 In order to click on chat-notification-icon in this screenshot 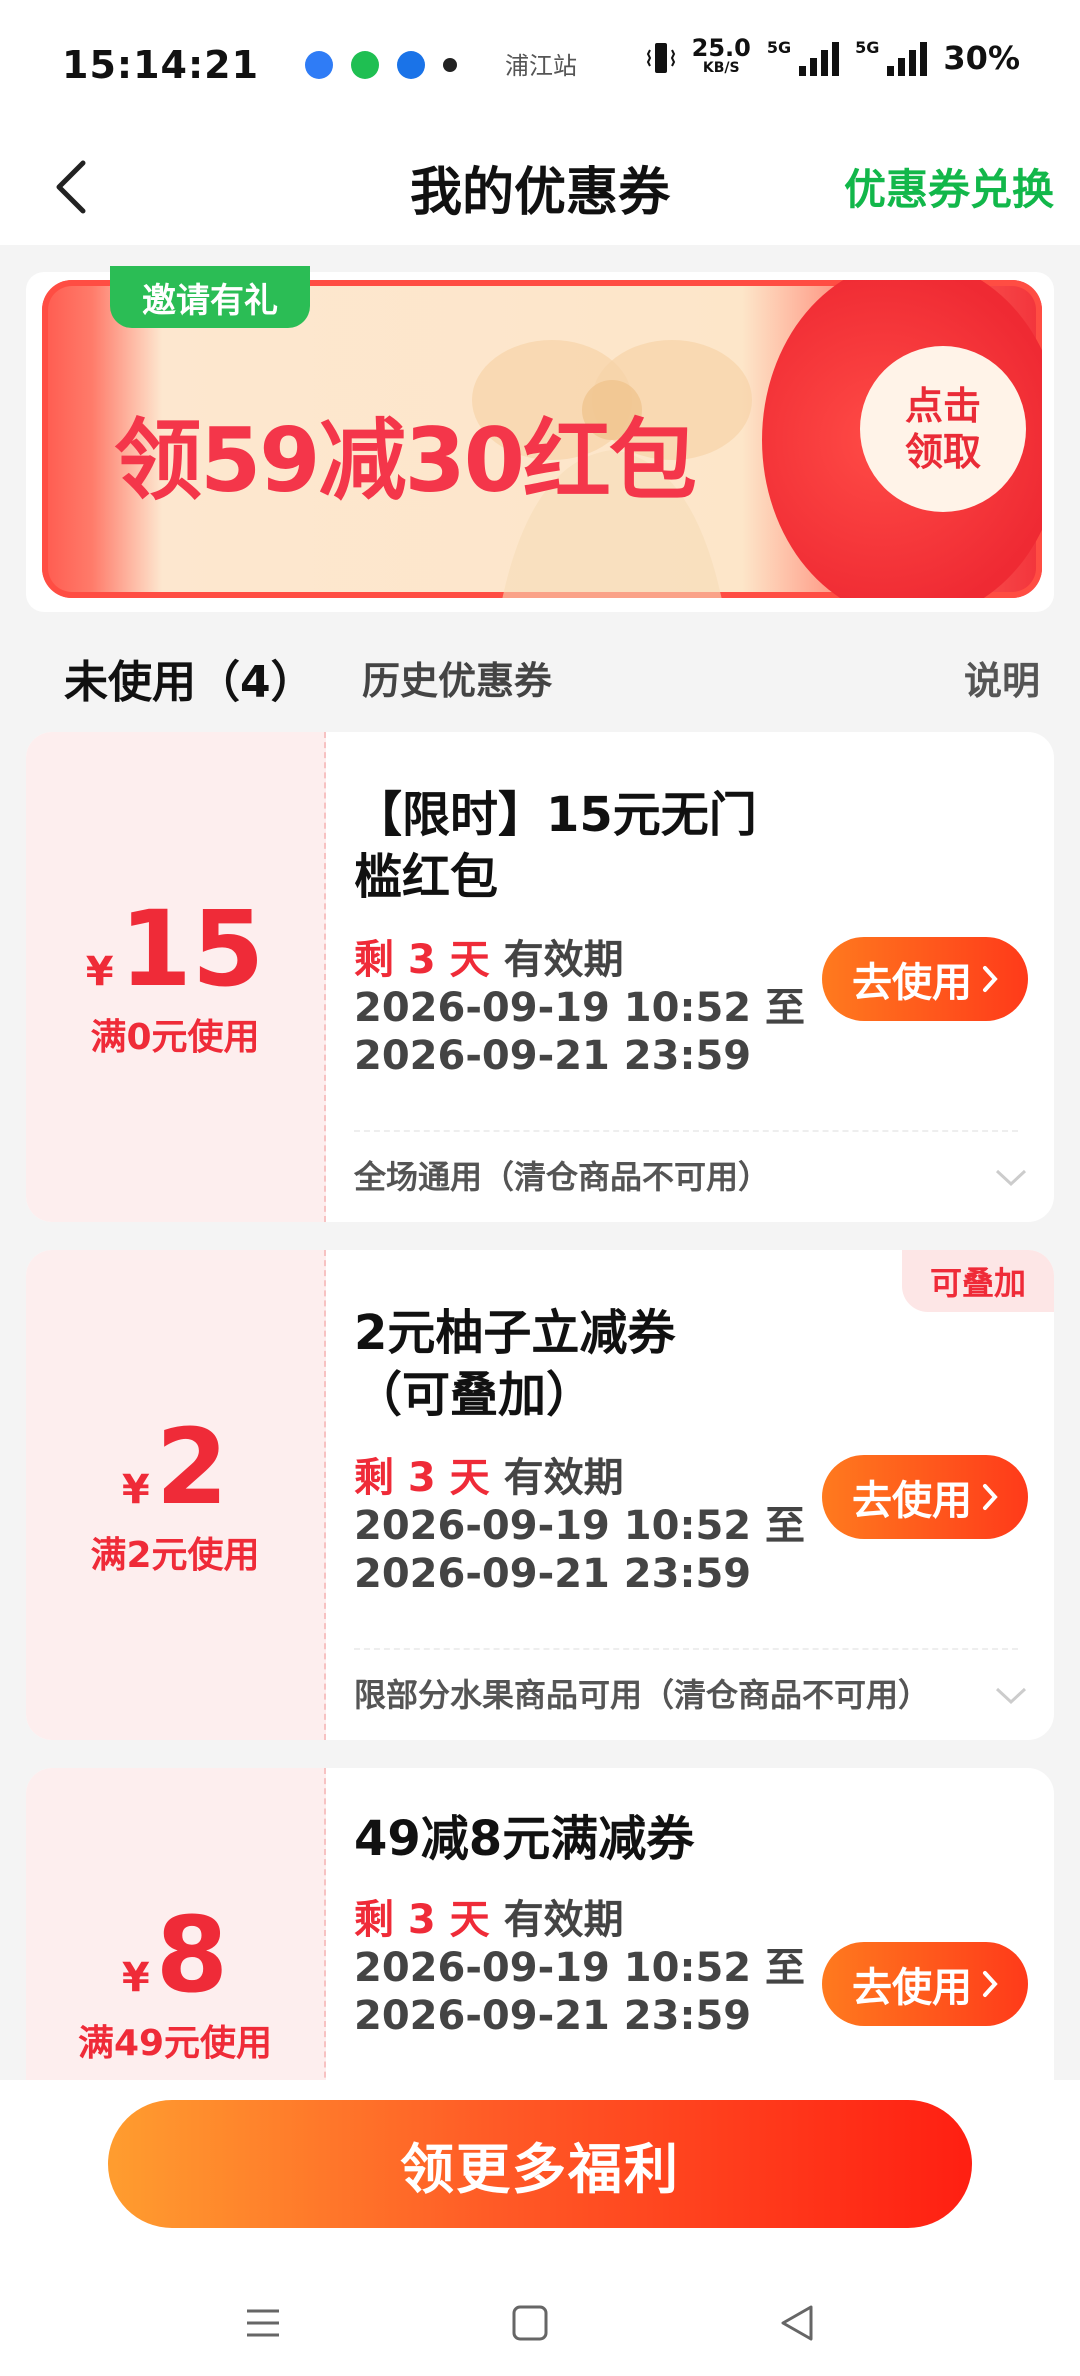, I will do `click(365, 65)`.